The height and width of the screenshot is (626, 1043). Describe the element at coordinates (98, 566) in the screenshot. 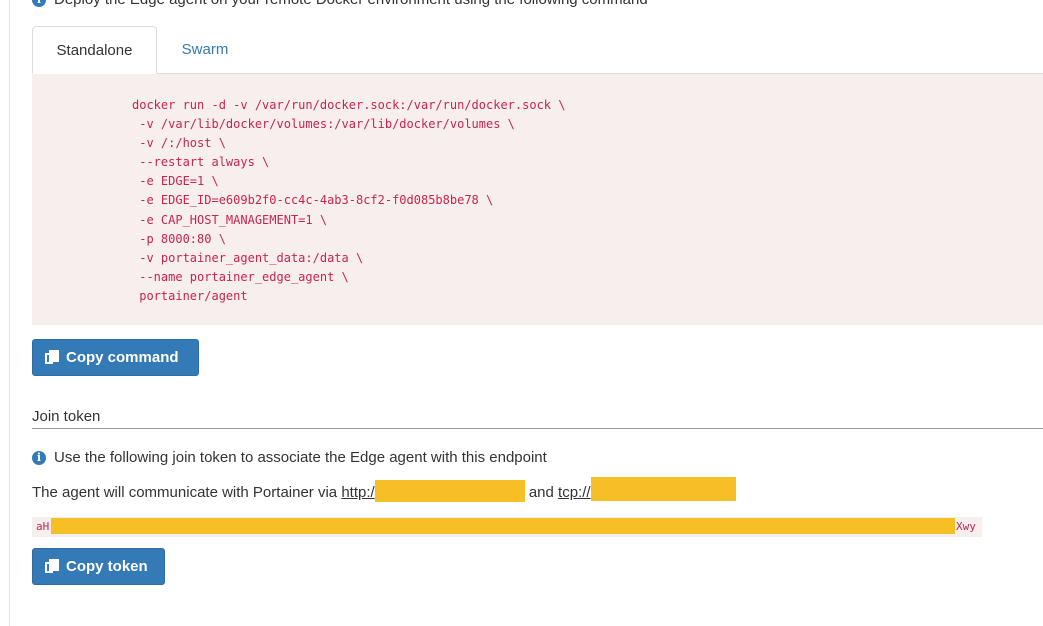

I see `copy-token-button: Copy token` at that location.